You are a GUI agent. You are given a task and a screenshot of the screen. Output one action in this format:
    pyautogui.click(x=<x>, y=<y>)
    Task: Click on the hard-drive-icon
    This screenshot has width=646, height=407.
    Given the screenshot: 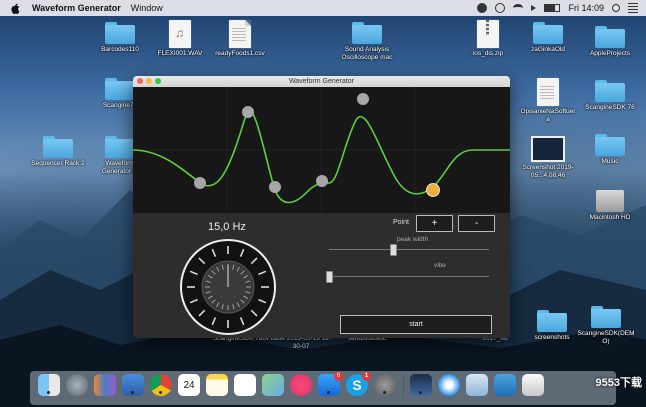 What is the action you would take?
    pyautogui.click(x=610, y=201)
    